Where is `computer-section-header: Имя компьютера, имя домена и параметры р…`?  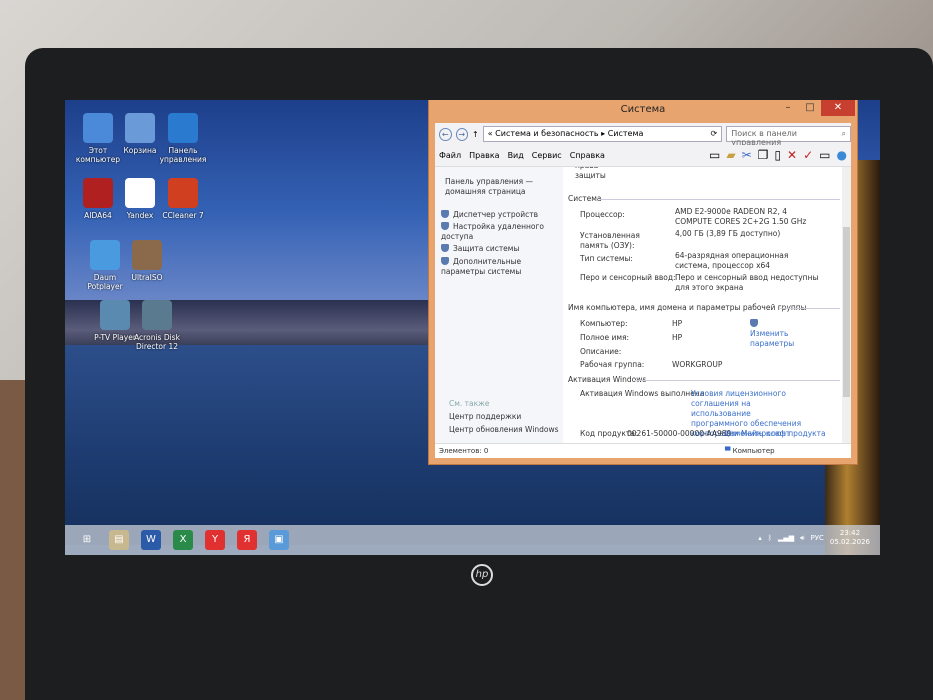 computer-section-header: Имя компьютера, имя домена и параметры р… is located at coordinates (687, 307).